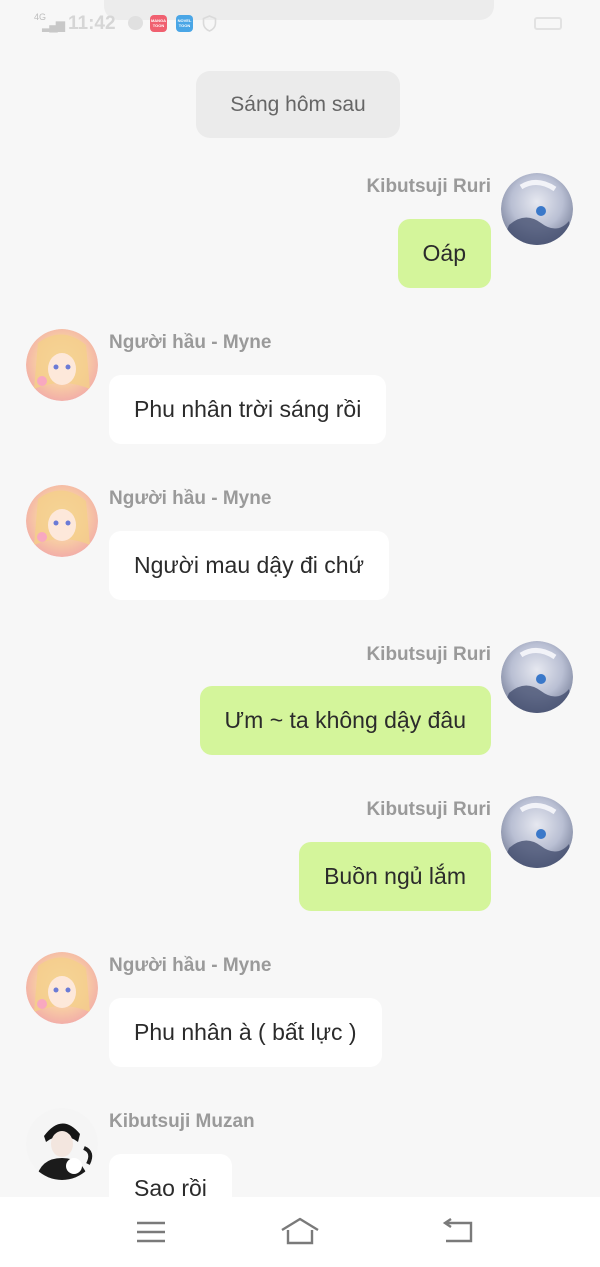 This screenshot has width=600, height=1267. Describe the element at coordinates (298, 104) in the screenshot. I see `date-divider: Sáng hôm sau` at that location.